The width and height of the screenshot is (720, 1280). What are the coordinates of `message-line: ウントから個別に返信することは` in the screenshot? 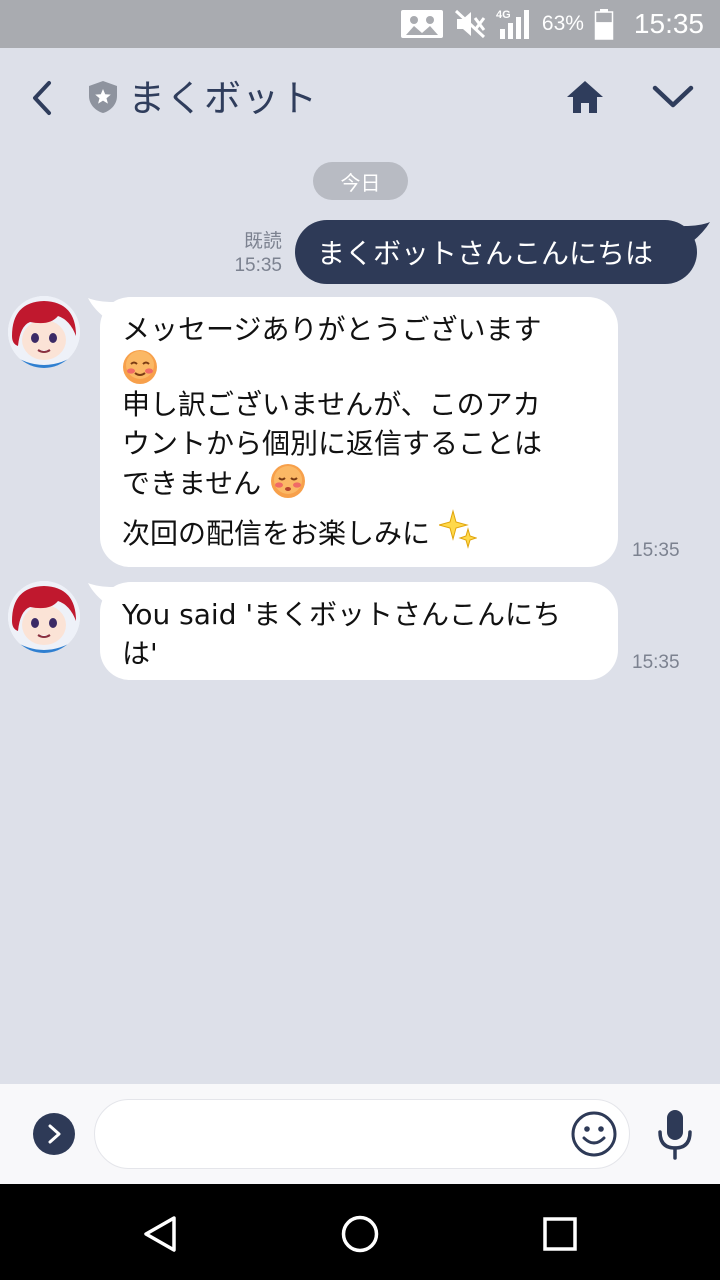 It's located at (332, 443).